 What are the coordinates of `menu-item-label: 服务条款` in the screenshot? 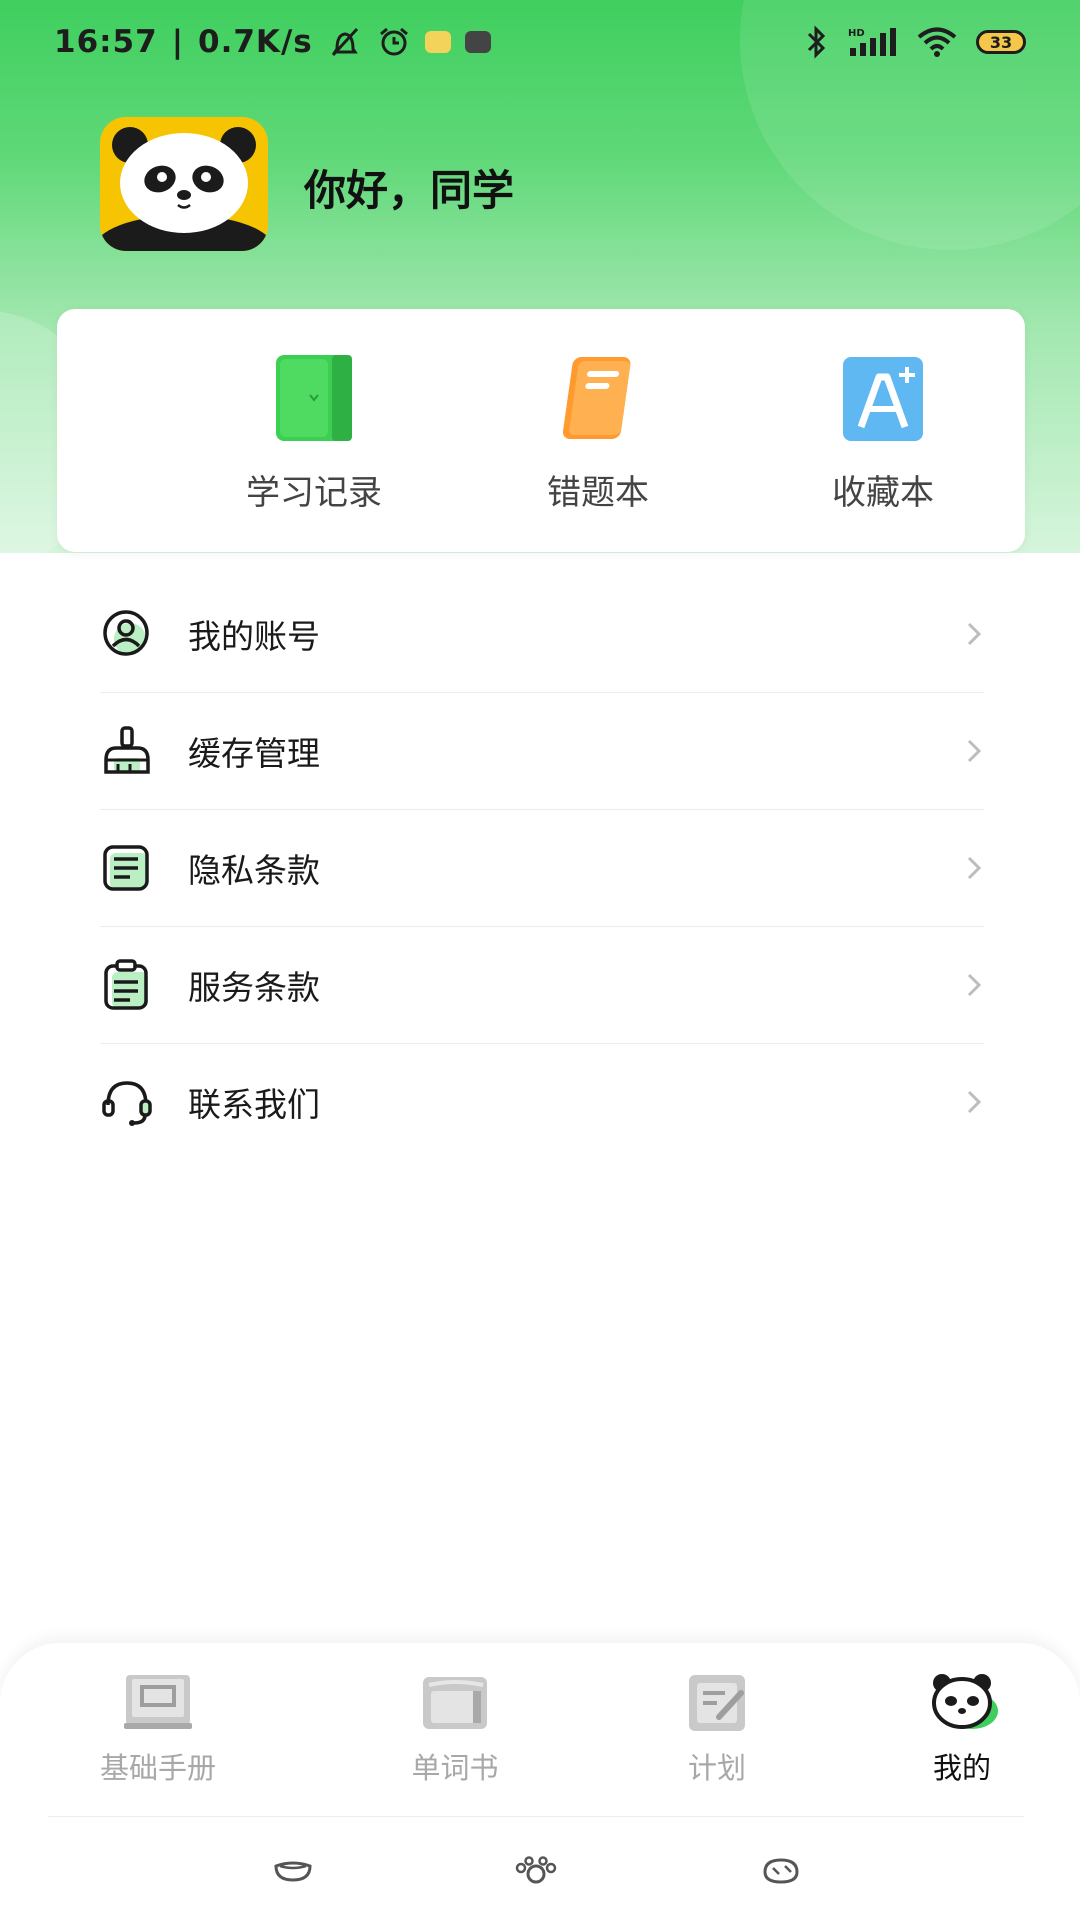 It's located at (254, 987).